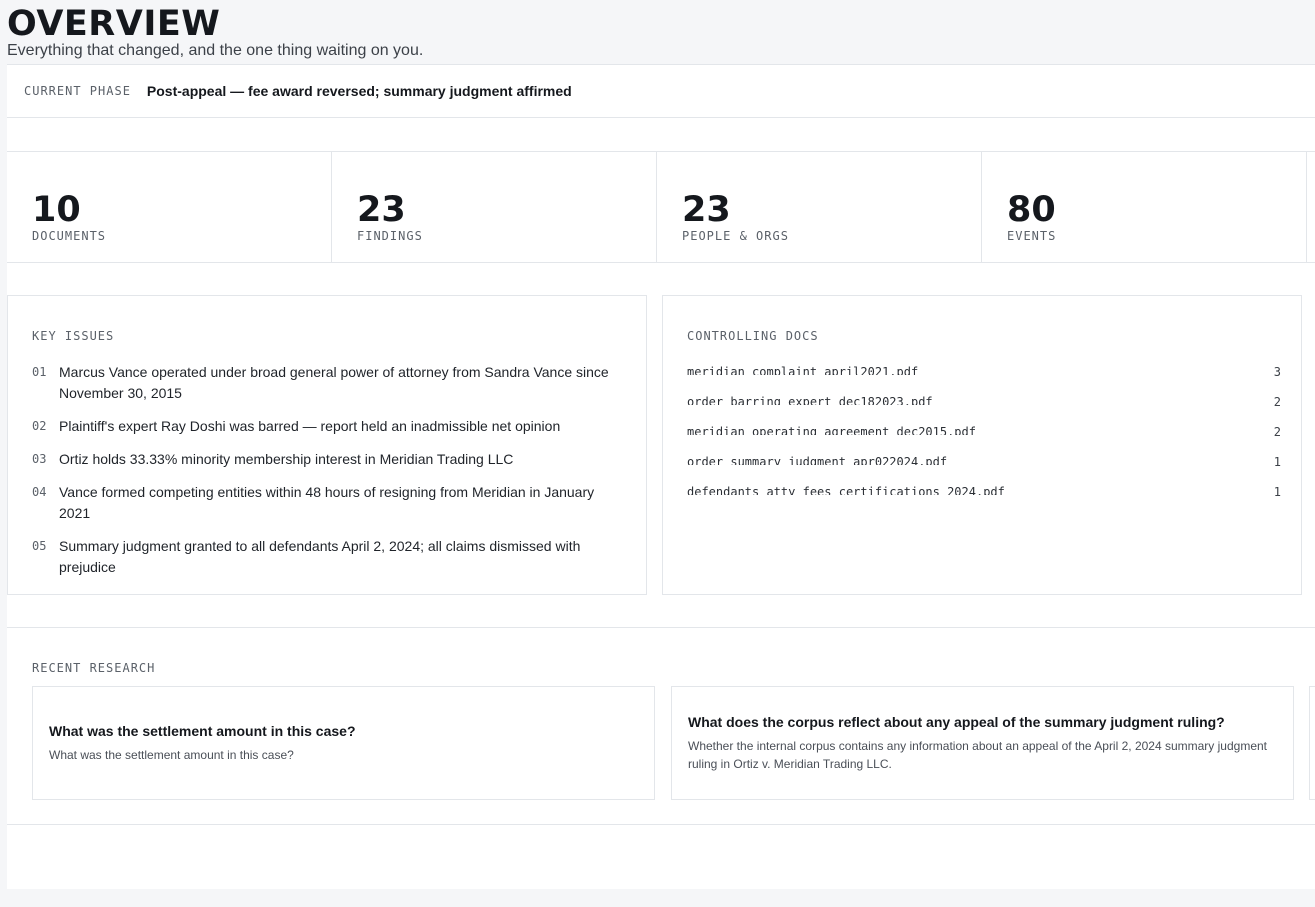 This screenshot has height=907, width=1315. Describe the element at coordinates (39, 459) in the screenshot. I see `issue-number: 03` at that location.